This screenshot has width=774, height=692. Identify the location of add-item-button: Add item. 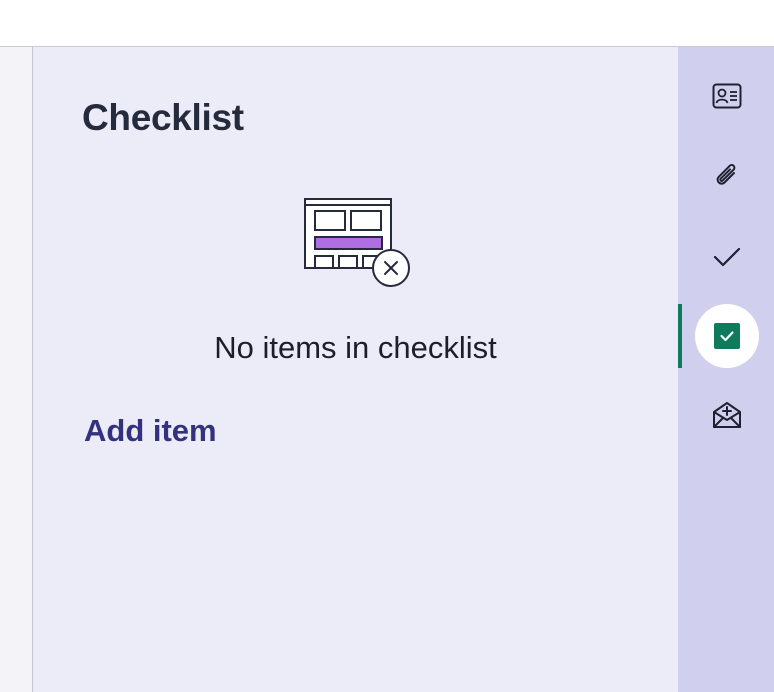
(150, 431).